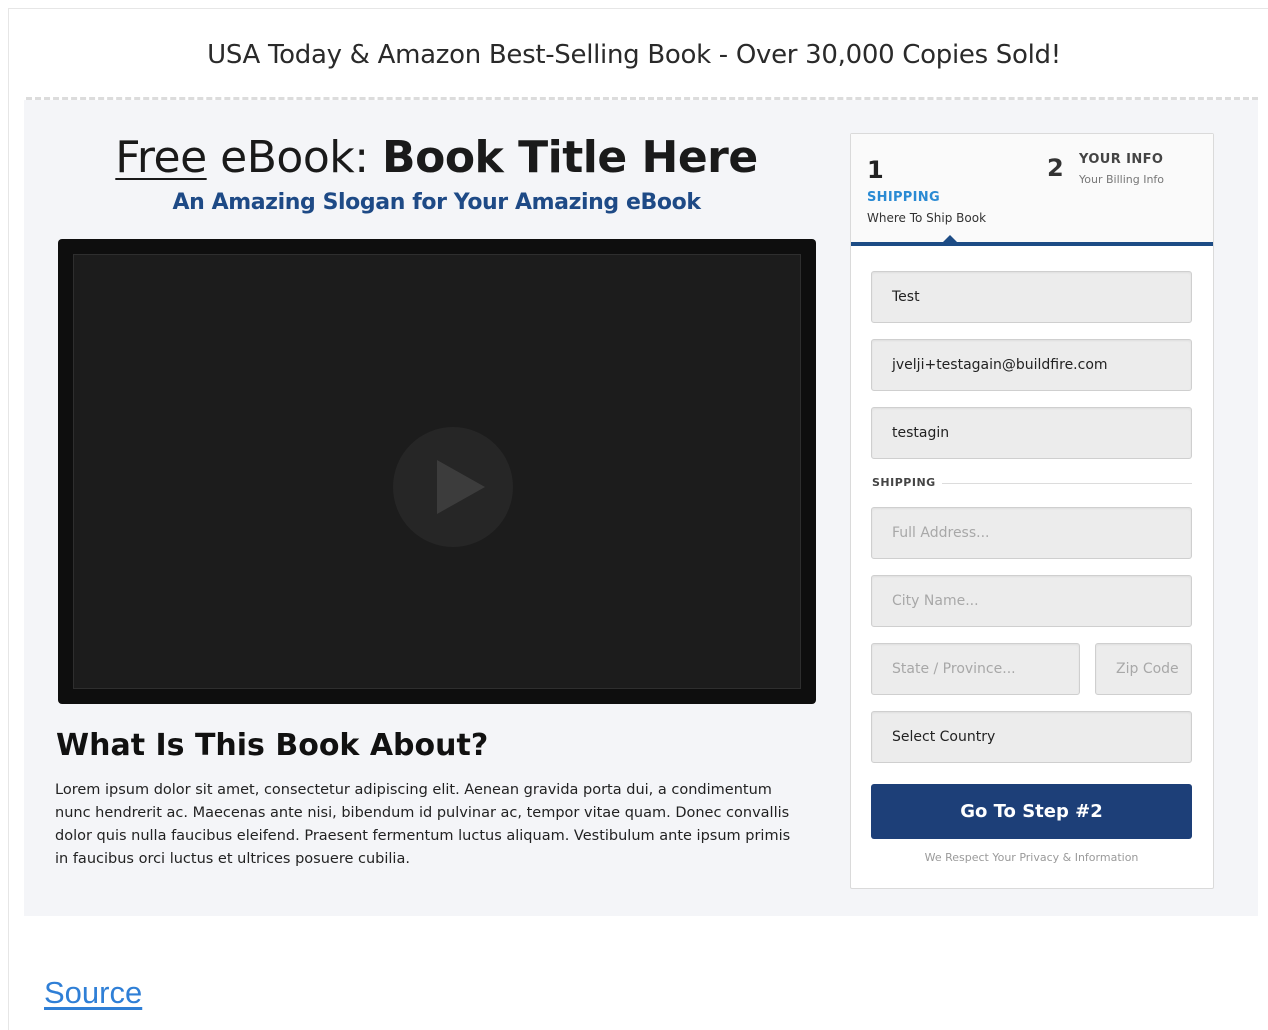 The height and width of the screenshot is (1030, 1268). What do you see at coordinates (1031, 737) in the screenshot?
I see `country-select: Select Country` at bounding box center [1031, 737].